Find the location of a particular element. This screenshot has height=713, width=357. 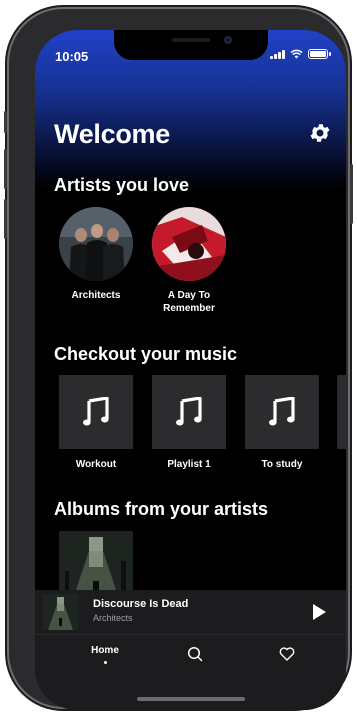

playlist-name: Playlist 1 is located at coordinates (189, 464).